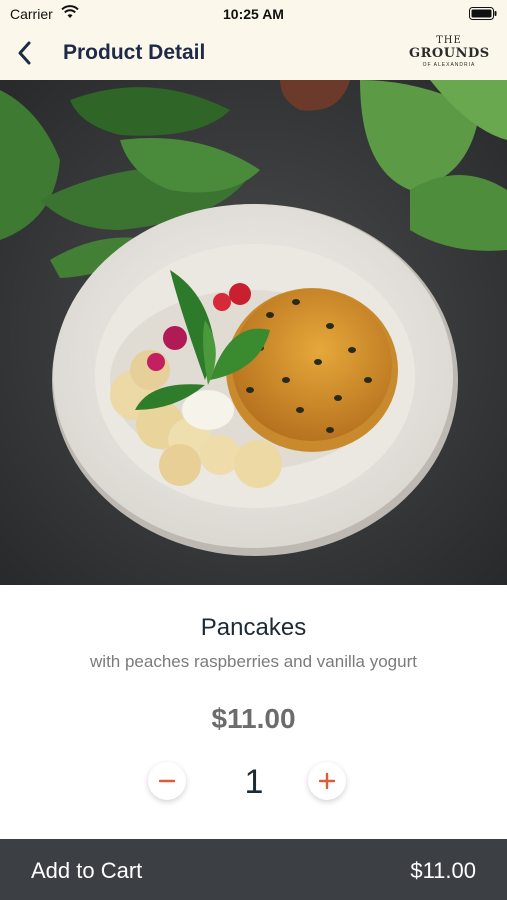 The image size is (507, 900). I want to click on product-name: Pancakes, so click(253, 627).